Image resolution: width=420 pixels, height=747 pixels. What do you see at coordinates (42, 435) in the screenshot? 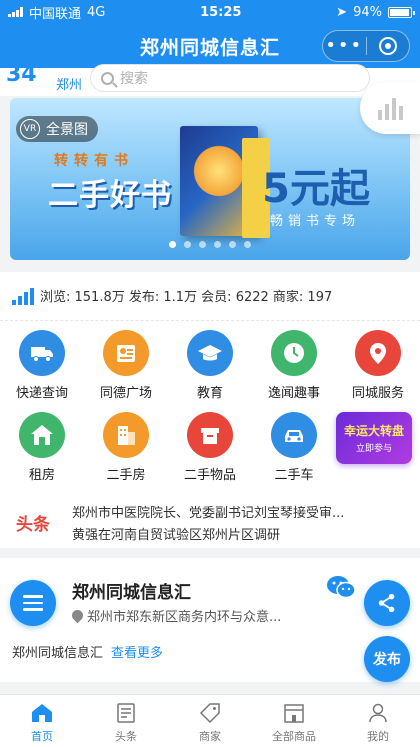
I see `house-icon` at bounding box center [42, 435].